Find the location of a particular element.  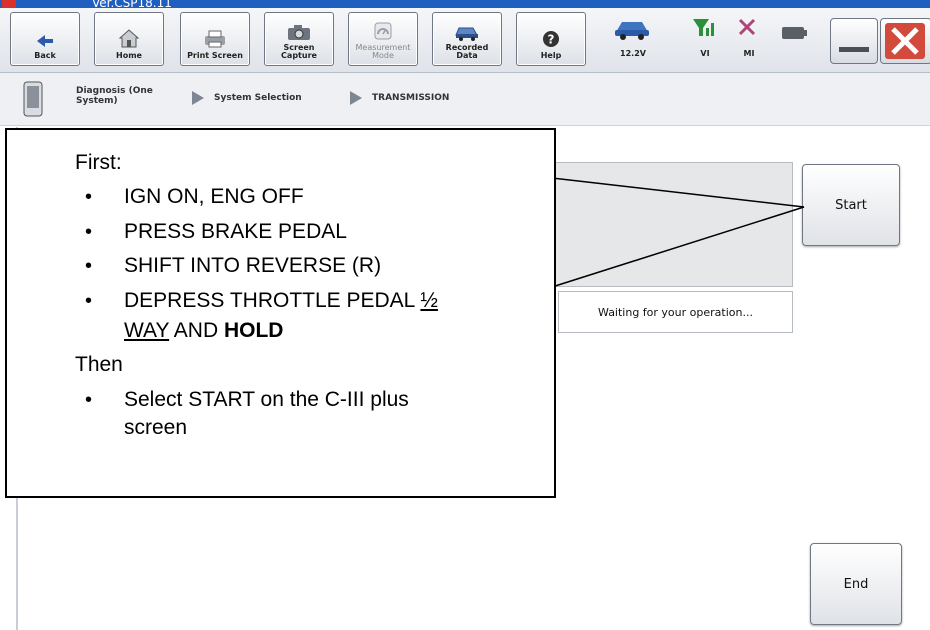

callout-step-throttle-cont: WAY AND HOLD is located at coordinates (203, 330).